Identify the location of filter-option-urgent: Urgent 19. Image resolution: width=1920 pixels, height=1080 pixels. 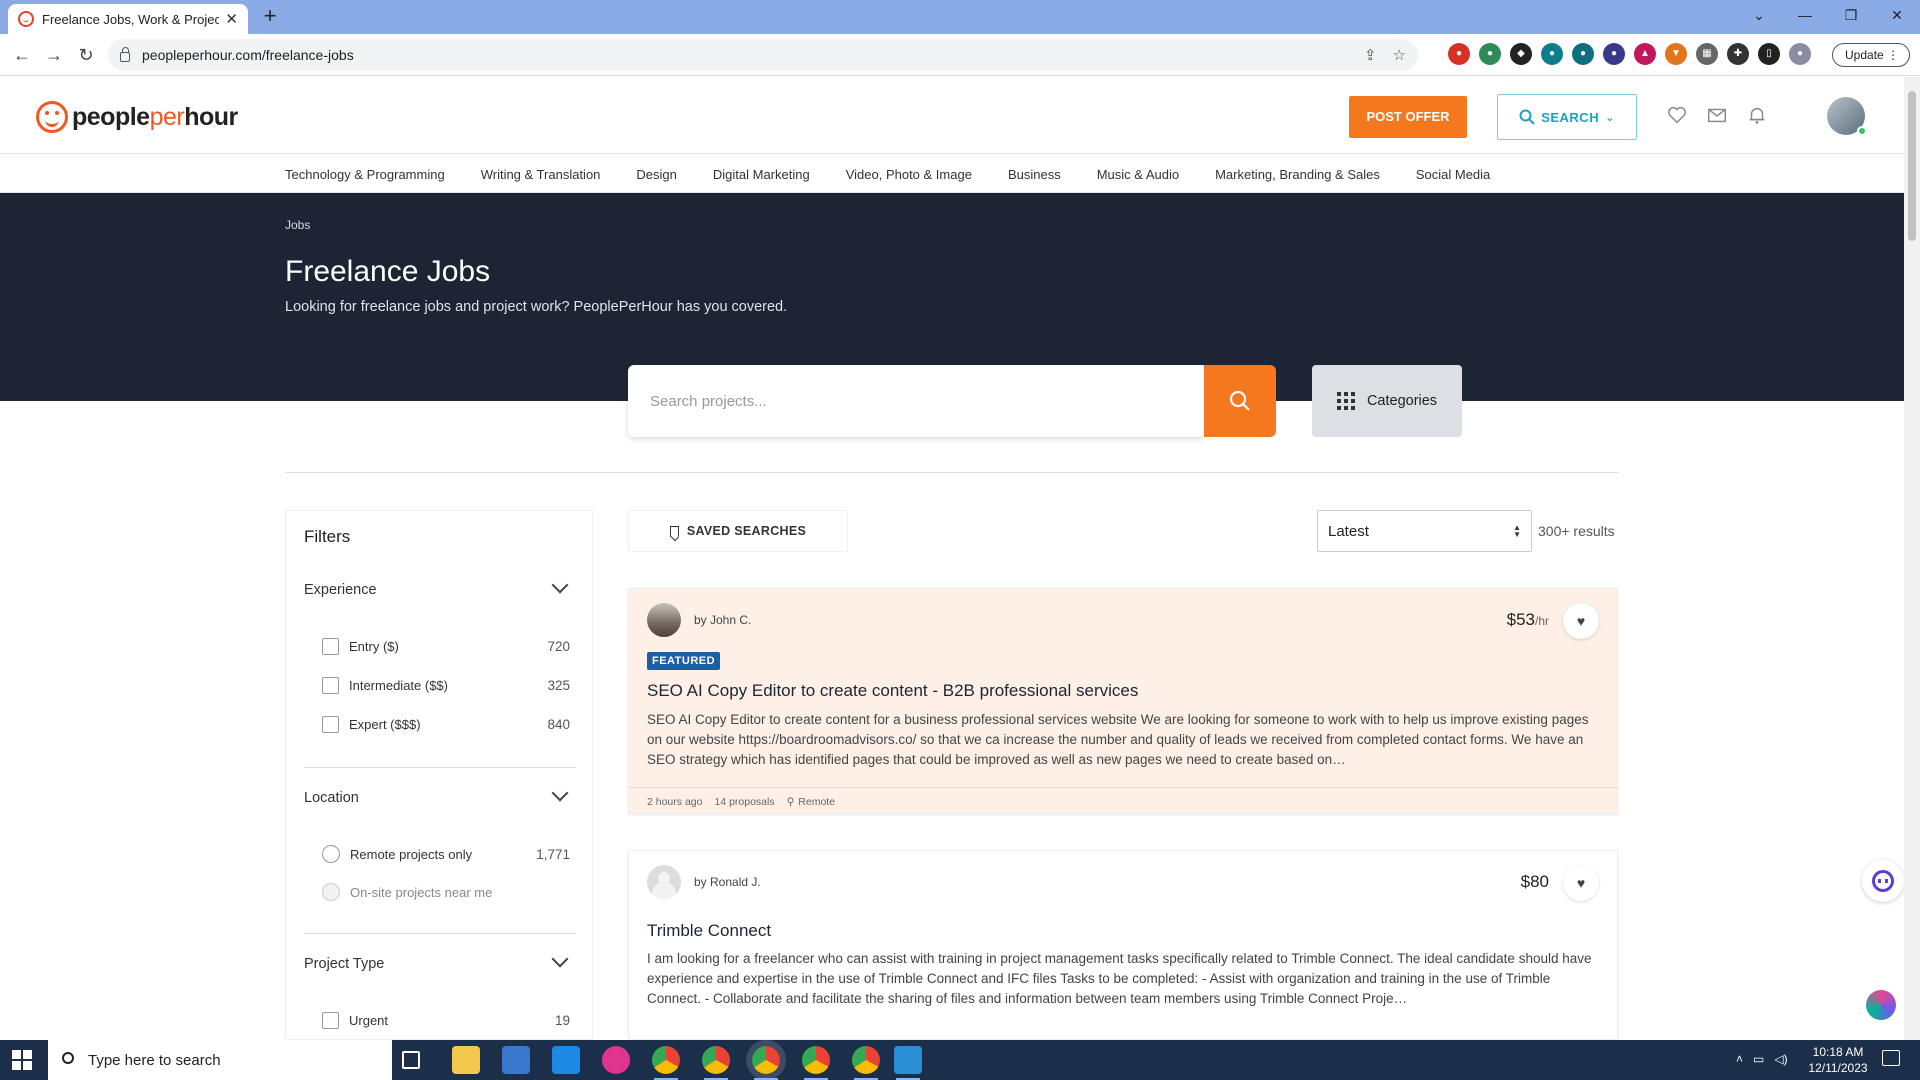
(446, 1020).